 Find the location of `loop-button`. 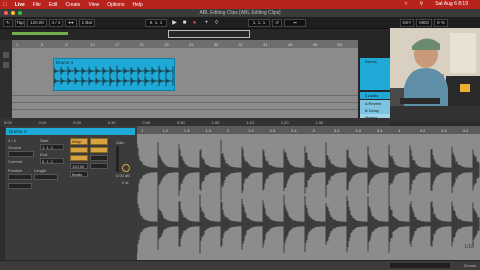

loop-button is located at coordinates (20, 186).